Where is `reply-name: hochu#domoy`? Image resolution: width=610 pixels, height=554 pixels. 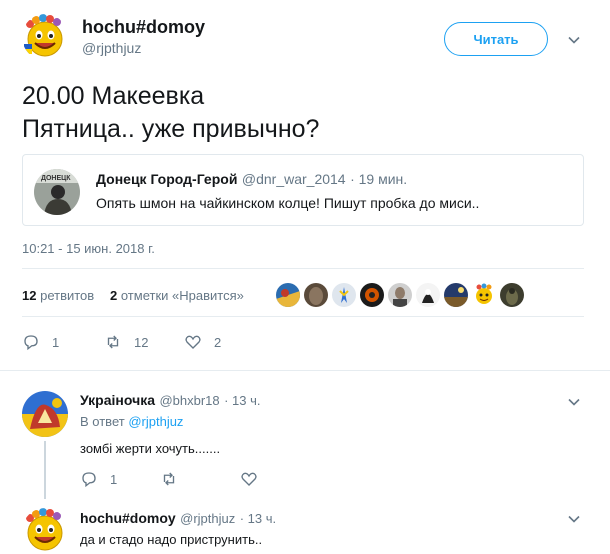
reply-name: hochu#domoy is located at coordinates (128, 518).